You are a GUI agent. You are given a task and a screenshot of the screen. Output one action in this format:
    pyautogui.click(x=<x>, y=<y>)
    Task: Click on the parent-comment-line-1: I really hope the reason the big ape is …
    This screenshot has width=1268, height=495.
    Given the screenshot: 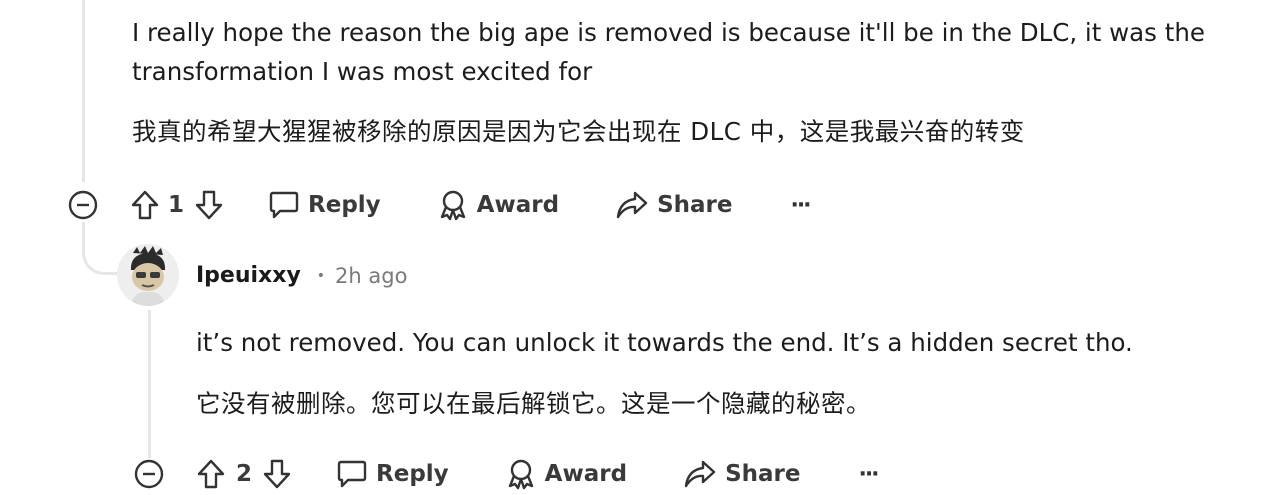 What is the action you would take?
    pyautogui.click(x=668, y=32)
    